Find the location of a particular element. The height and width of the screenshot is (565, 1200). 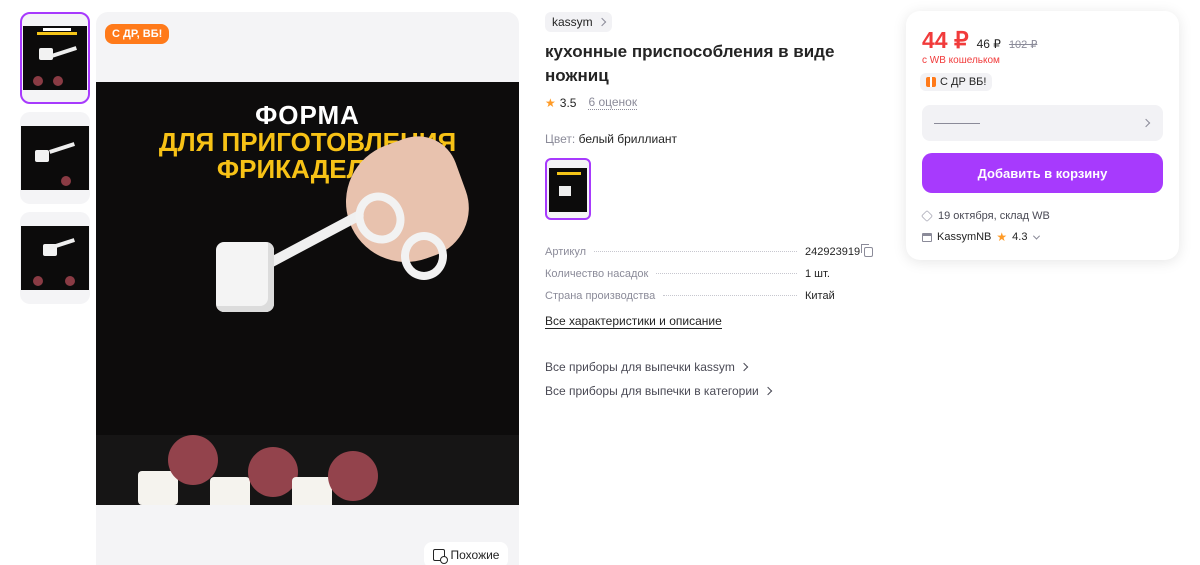

spec-value: 242923919 is located at coordinates (840, 251).